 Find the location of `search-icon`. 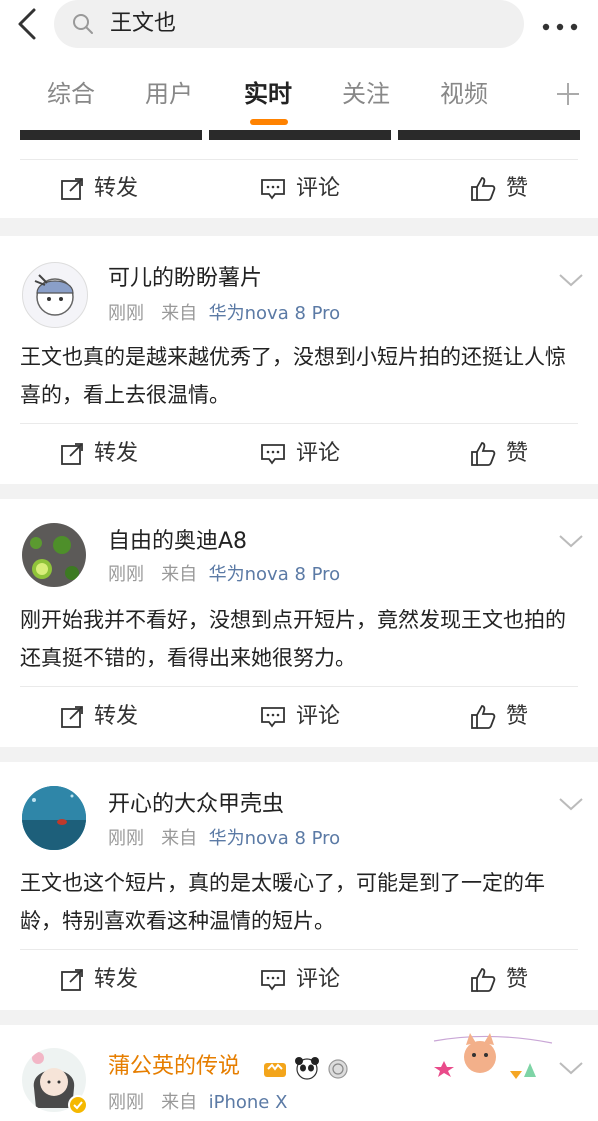

search-icon is located at coordinates (83, 24).